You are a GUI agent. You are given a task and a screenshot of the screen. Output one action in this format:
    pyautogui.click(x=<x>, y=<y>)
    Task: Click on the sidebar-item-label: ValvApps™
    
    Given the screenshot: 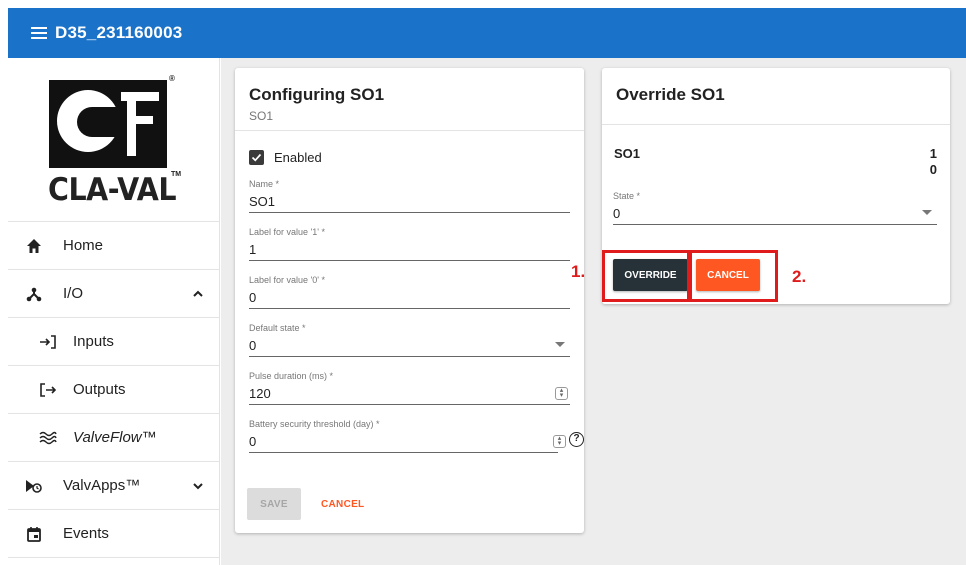 What is the action you would take?
    pyautogui.click(x=102, y=485)
    